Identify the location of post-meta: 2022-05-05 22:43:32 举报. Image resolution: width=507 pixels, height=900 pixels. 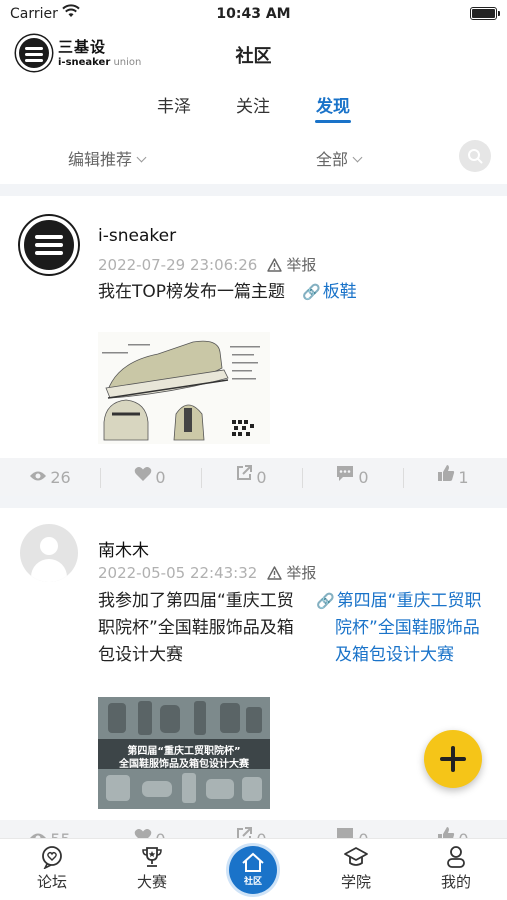
(207, 572).